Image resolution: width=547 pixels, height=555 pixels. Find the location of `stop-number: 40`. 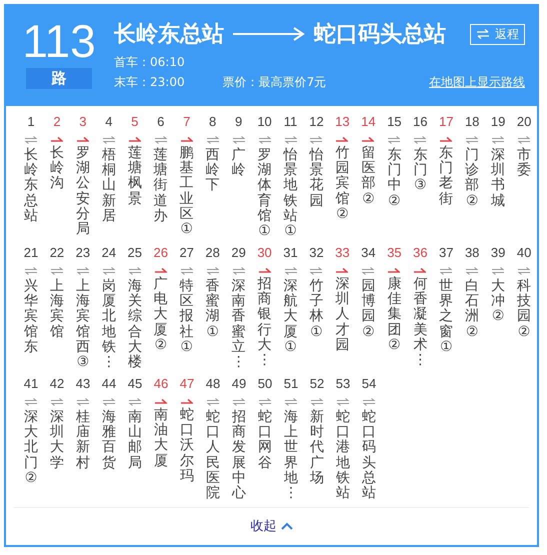

stop-number: 40 is located at coordinates (524, 252).